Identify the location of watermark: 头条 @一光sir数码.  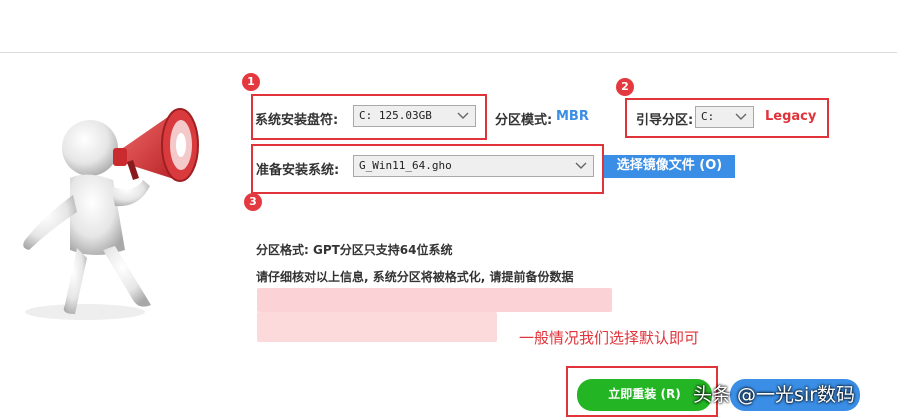
(774, 395).